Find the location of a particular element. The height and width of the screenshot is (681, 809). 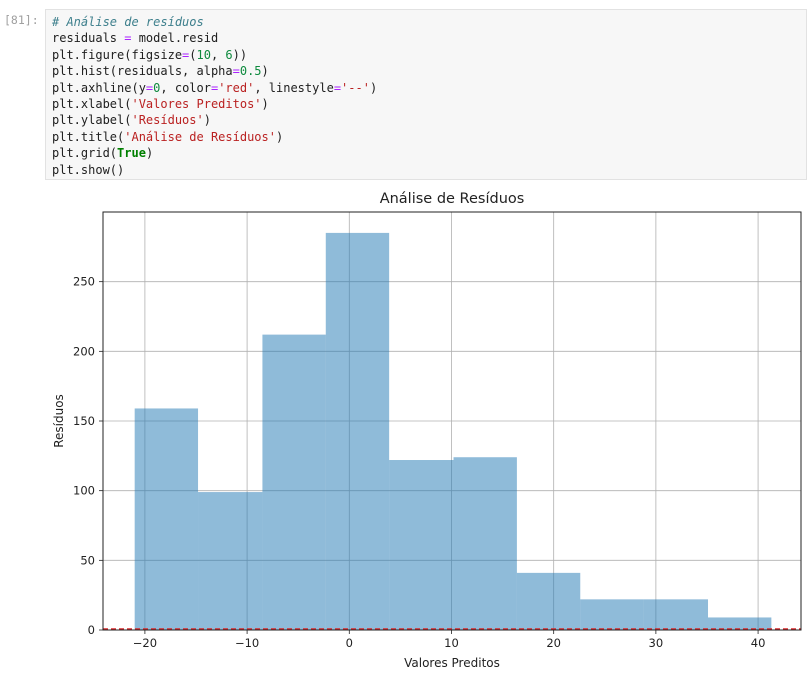

x-tick-label: 10 is located at coordinates (451, 643).